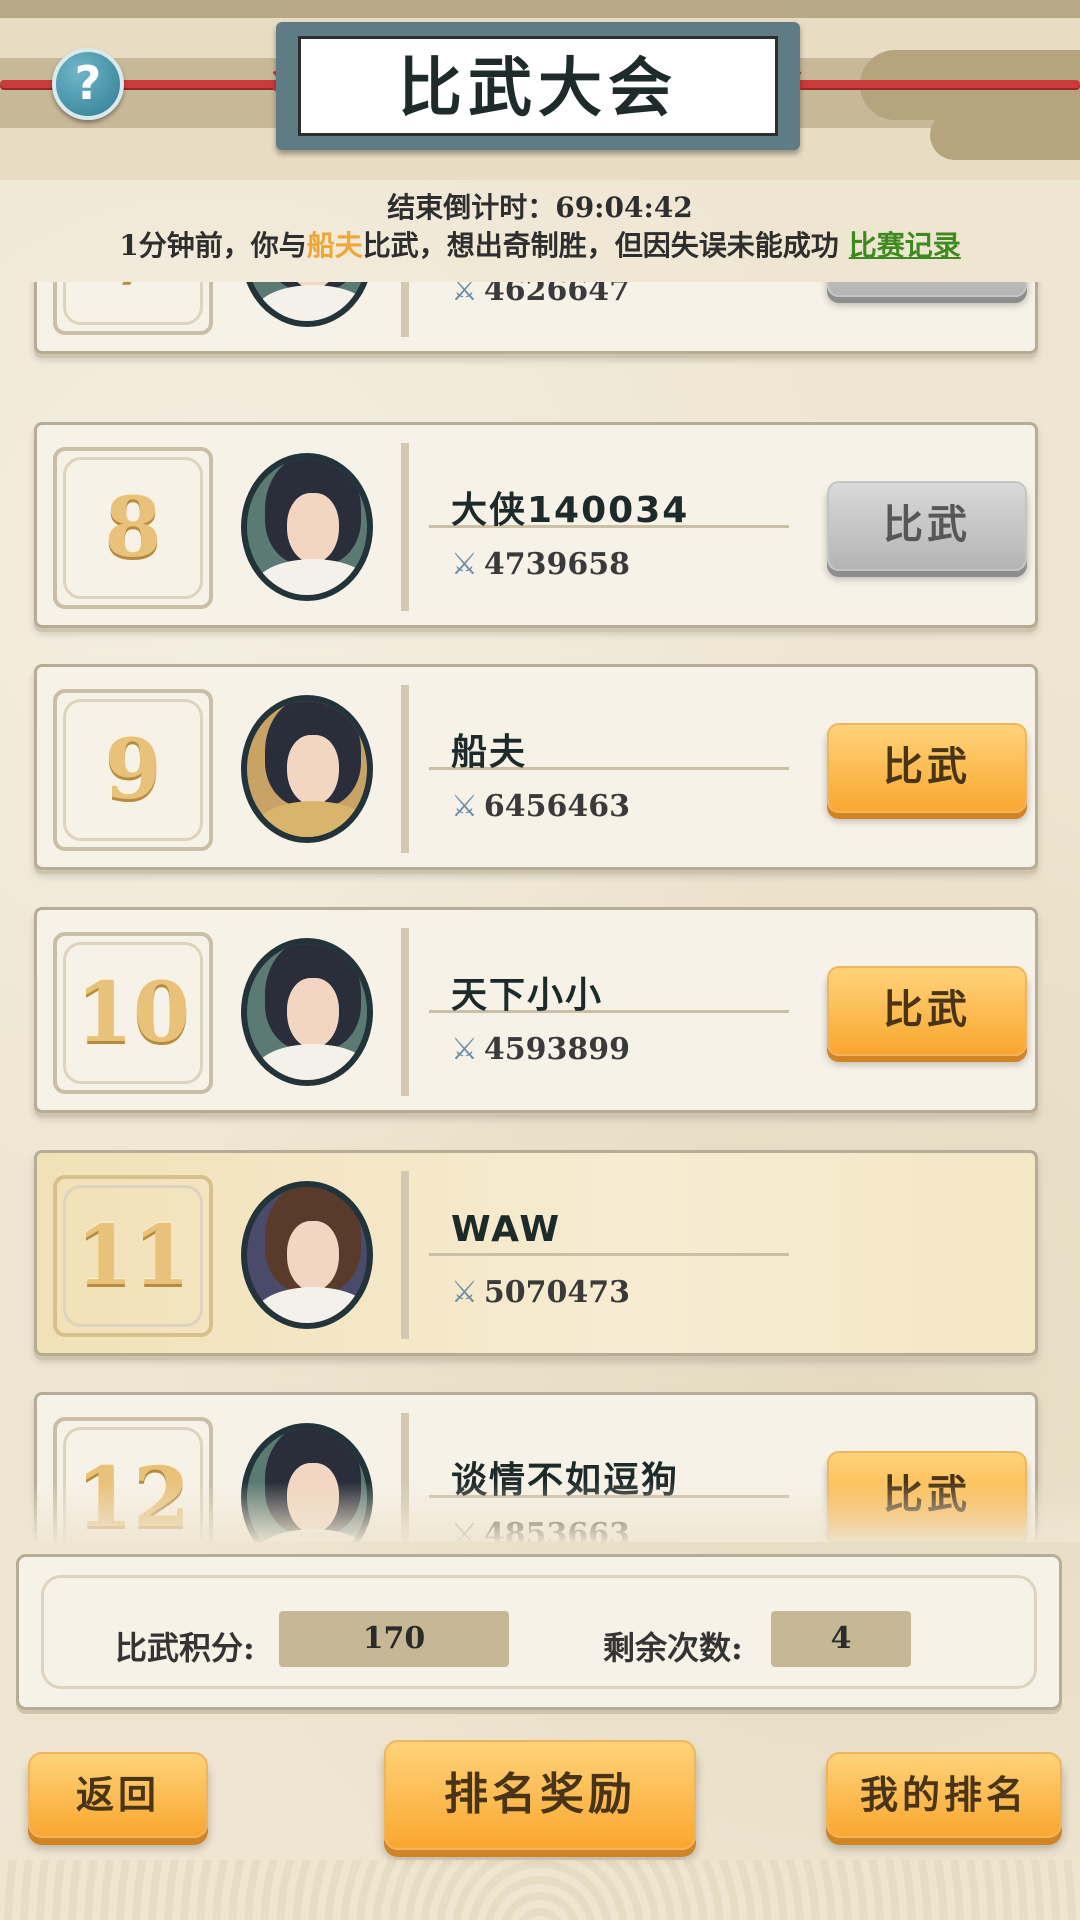 The height and width of the screenshot is (1920, 1080). Describe the element at coordinates (557, 564) in the screenshot. I see `combat-power-value: 4739658` at that location.